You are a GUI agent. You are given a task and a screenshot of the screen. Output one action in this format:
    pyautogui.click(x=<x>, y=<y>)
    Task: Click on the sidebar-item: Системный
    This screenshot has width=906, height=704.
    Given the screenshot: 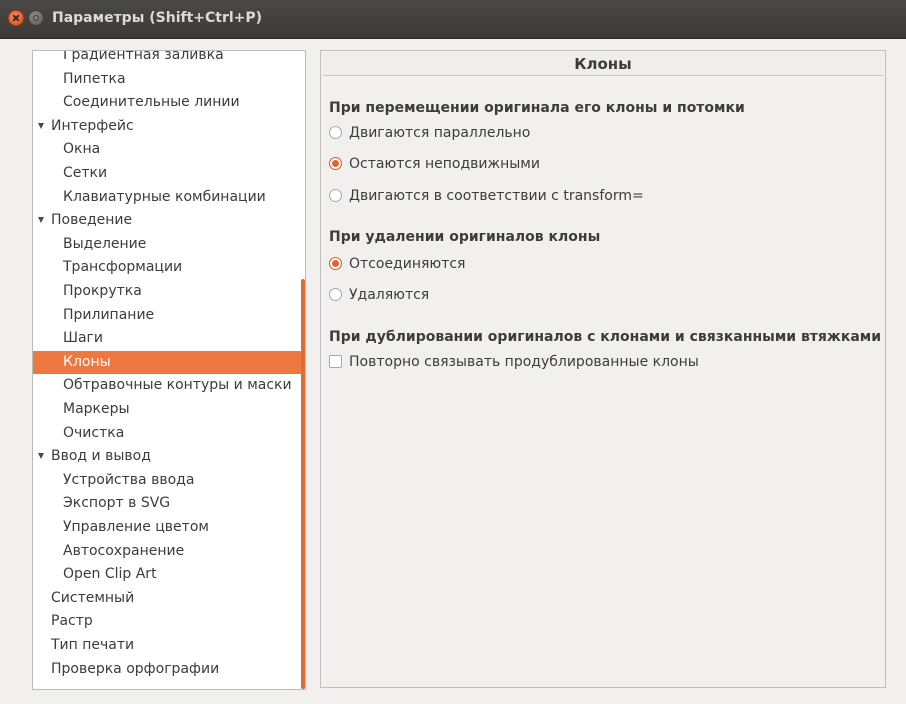 What is the action you would take?
    pyautogui.click(x=168, y=598)
    